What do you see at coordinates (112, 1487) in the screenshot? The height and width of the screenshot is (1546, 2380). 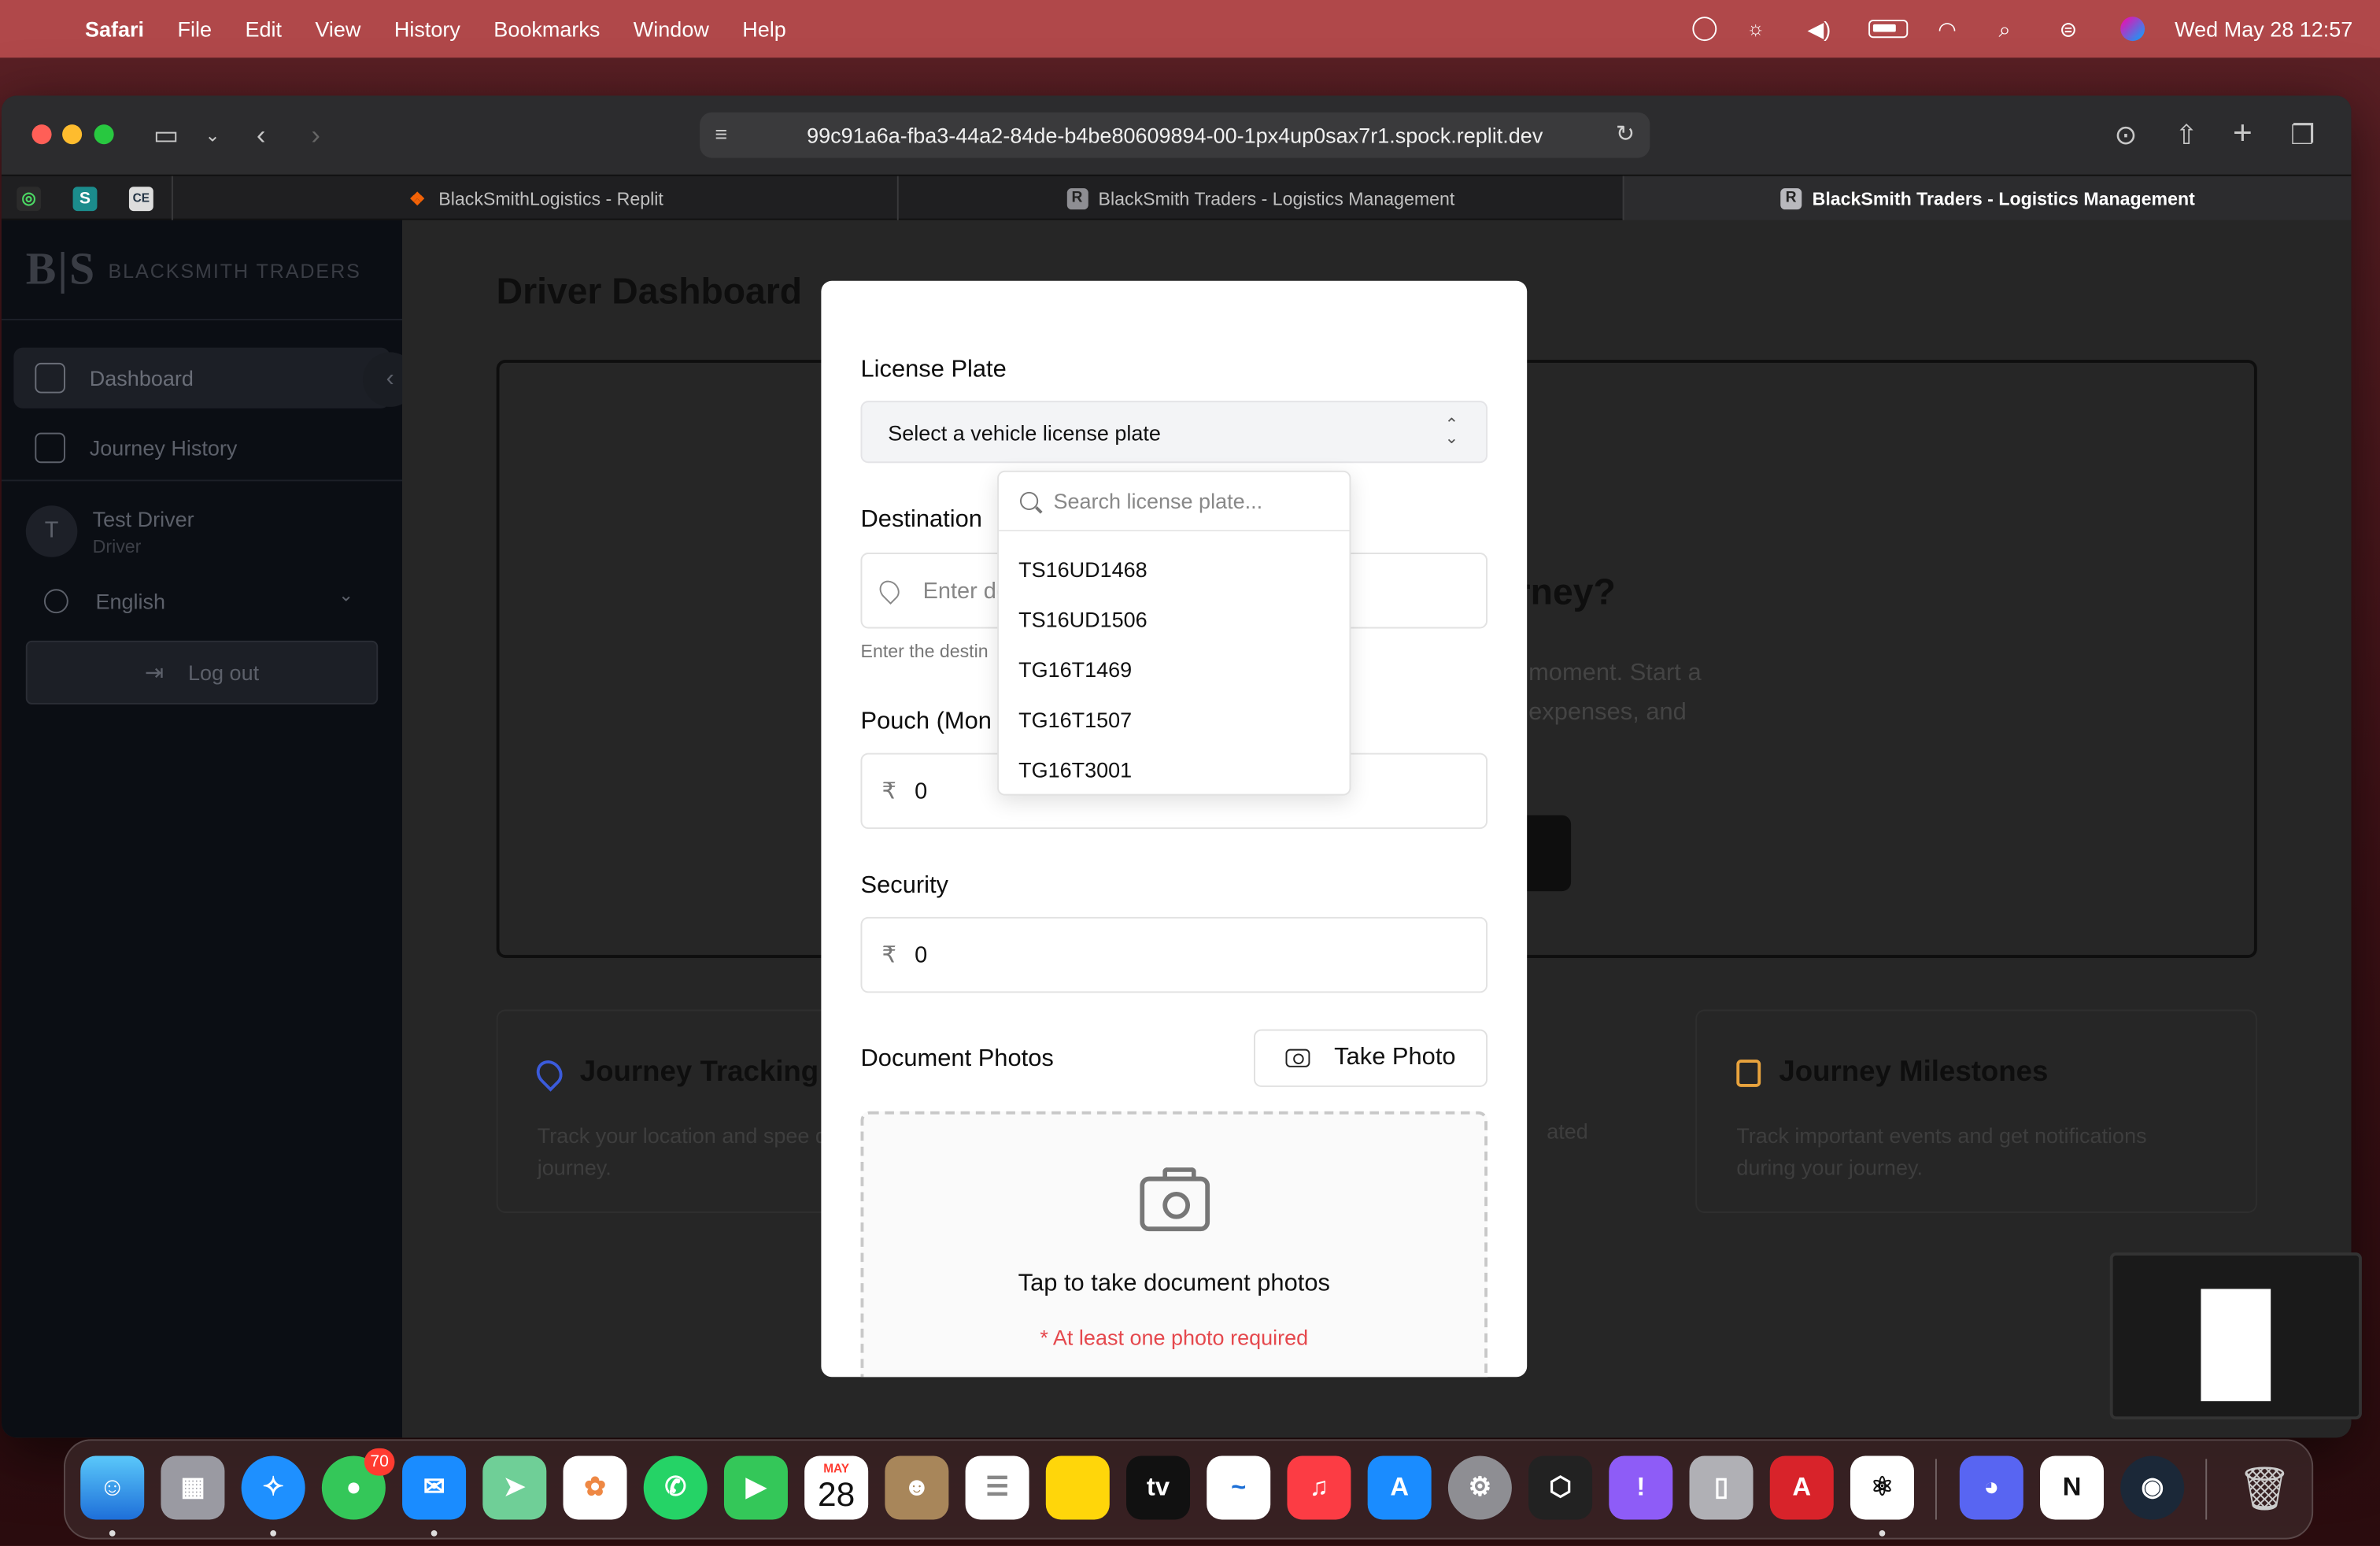 I see `finder-icon: ☺` at bounding box center [112, 1487].